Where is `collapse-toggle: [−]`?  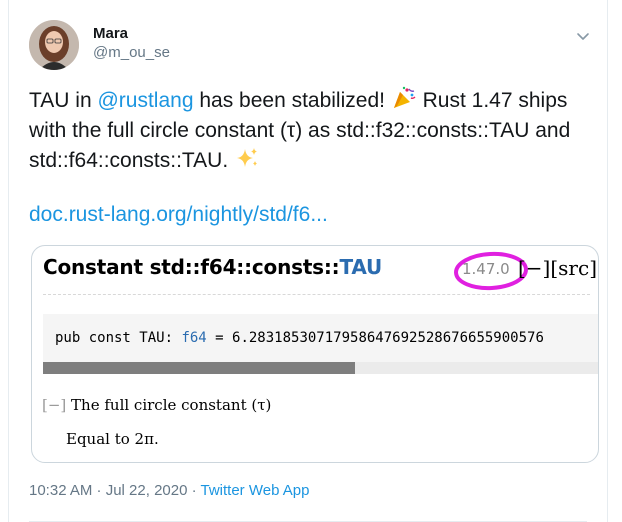
collapse-toggle: [−] is located at coordinates (54, 405).